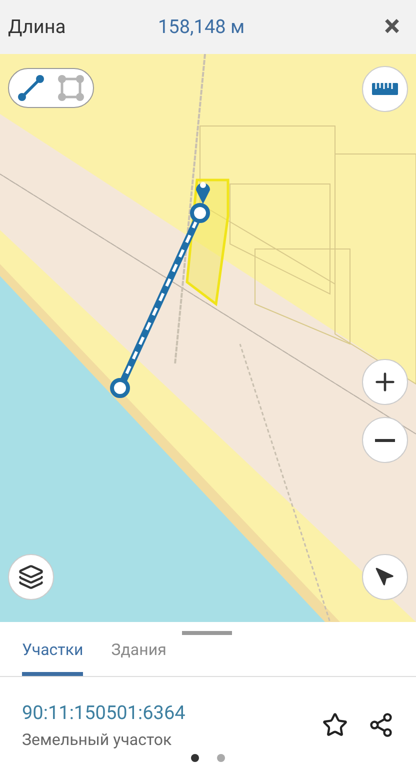 This screenshot has height=767, width=416. I want to click on star-icon, so click(335, 725).